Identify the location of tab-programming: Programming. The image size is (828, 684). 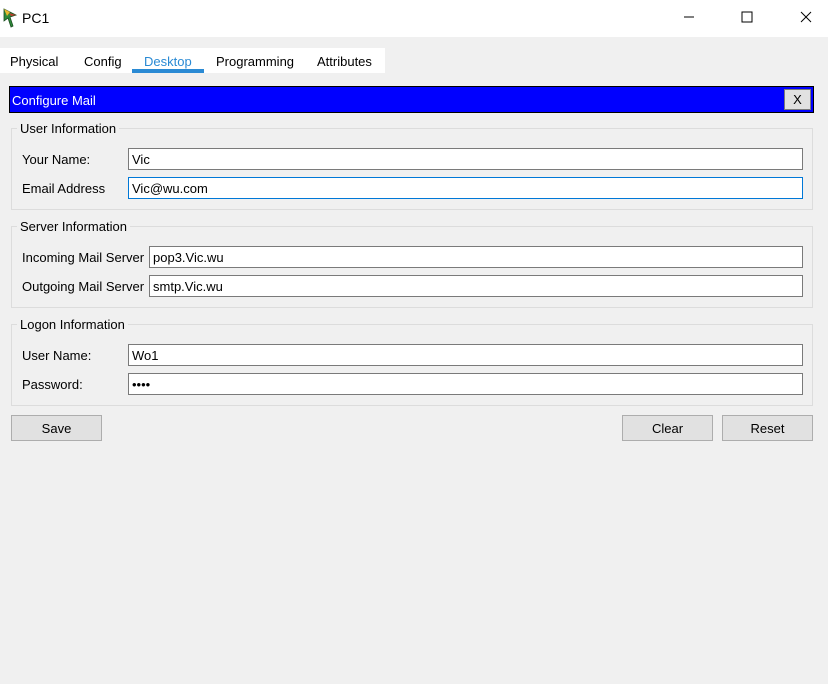
(255, 61).